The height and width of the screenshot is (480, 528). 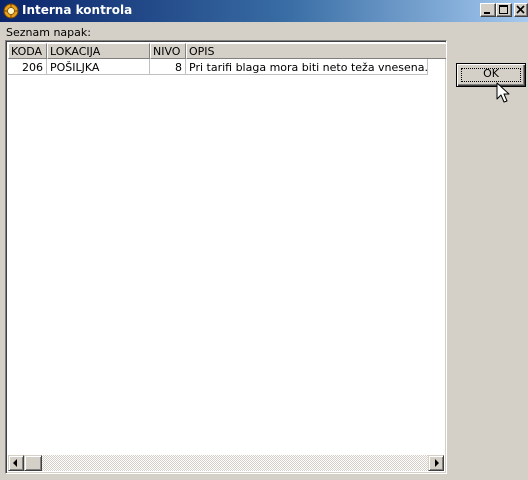 I want to click on list-header: KODA LOKACIJA NIVO OPIS, so click(x=227, y=51).